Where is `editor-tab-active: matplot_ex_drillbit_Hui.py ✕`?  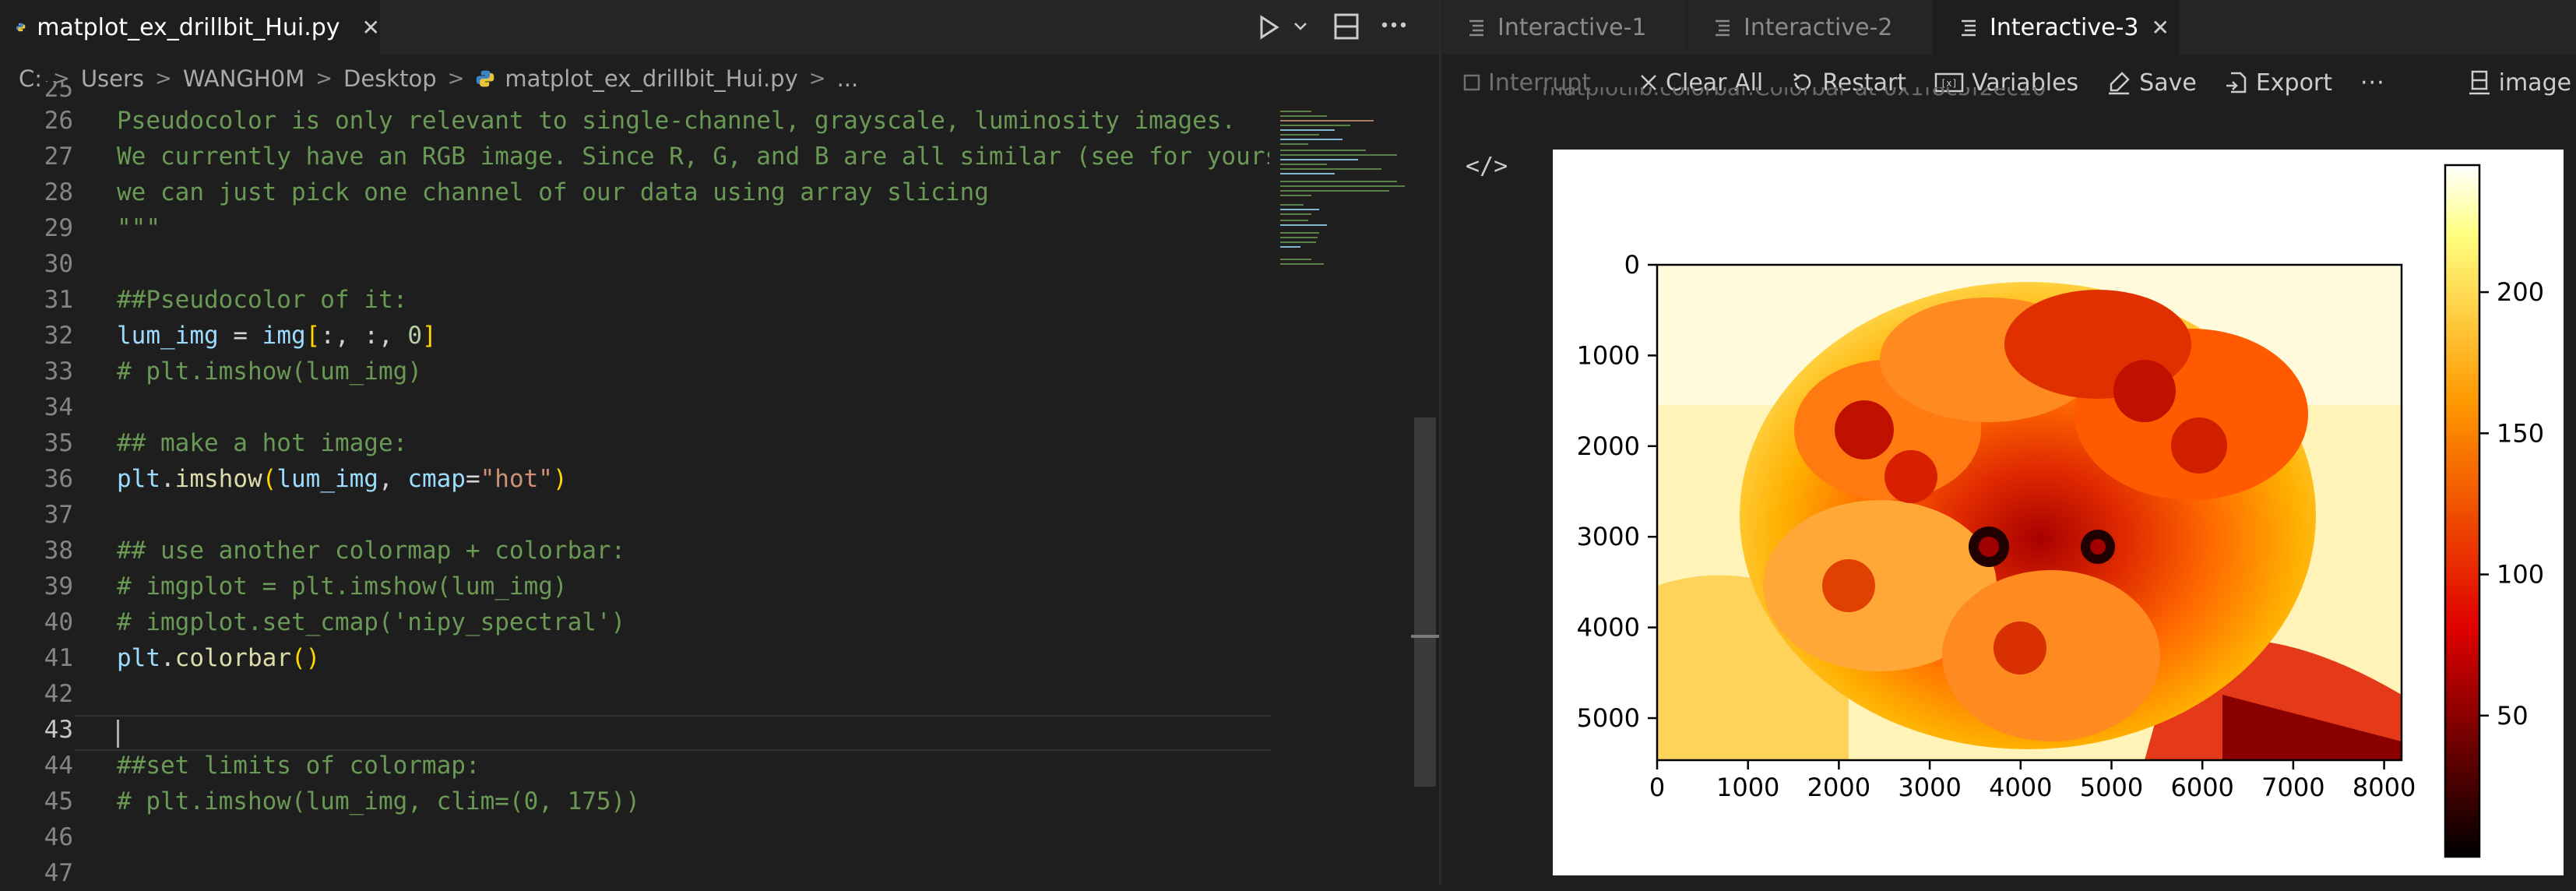 editor-tab-active: matplot_ex_drillbit_Hui.py ✕ is located at coordinates (190, 27).